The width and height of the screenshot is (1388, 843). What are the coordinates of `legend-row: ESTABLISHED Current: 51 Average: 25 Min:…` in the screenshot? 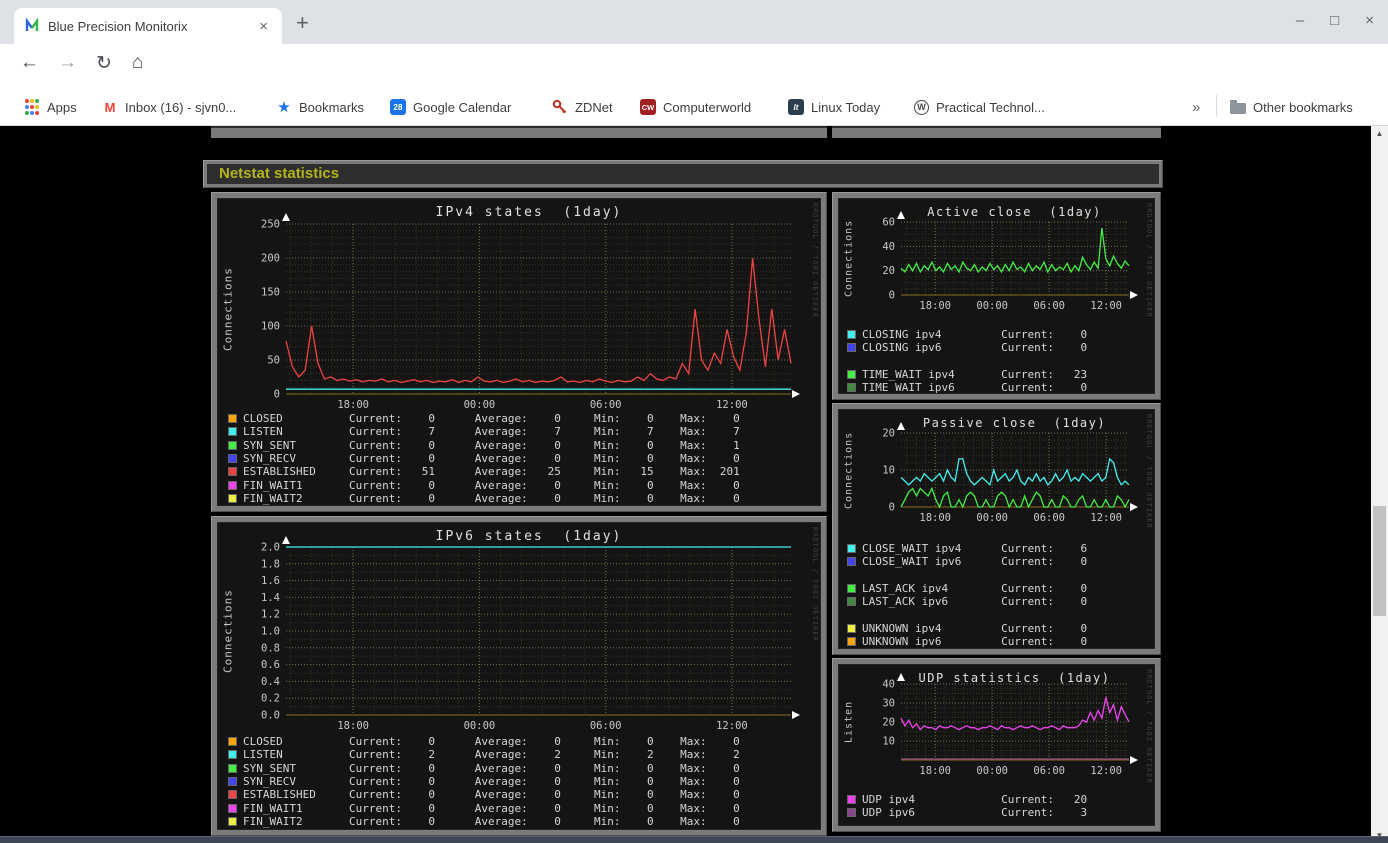 It's located at (484, 471).